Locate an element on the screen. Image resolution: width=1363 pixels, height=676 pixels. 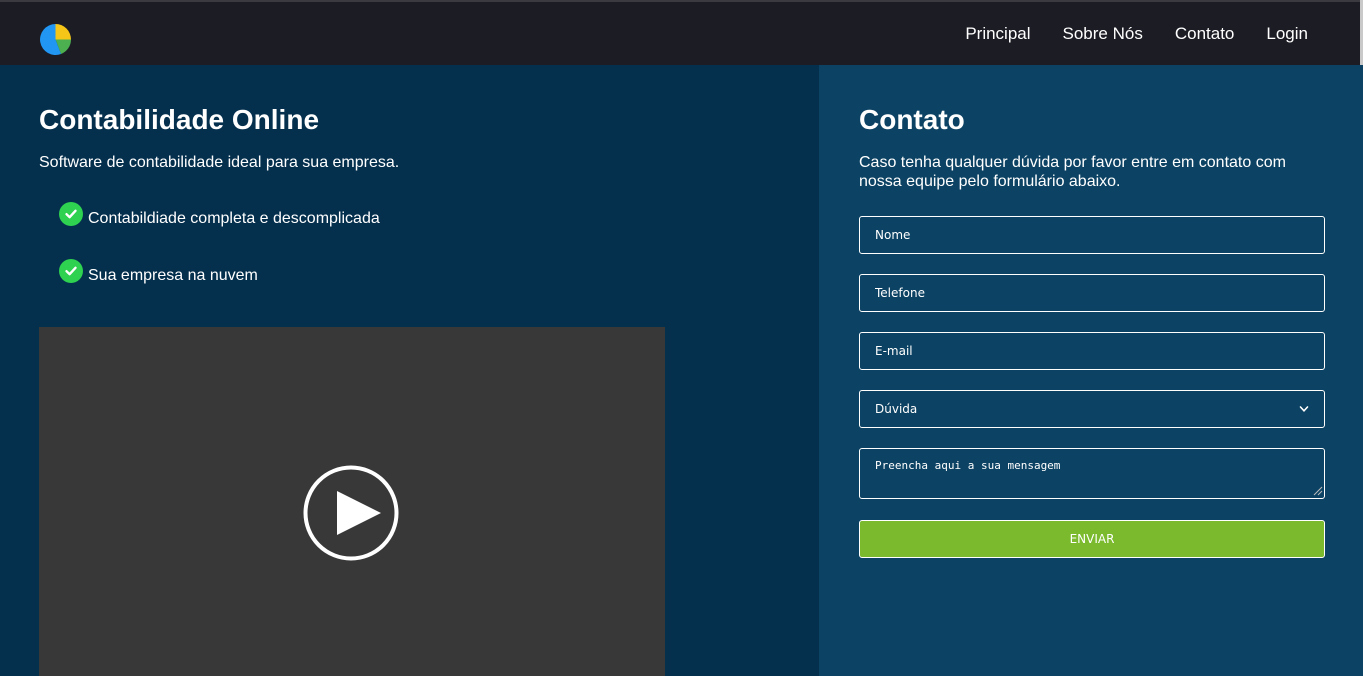
feature-item: Sua empresa na nuvem is located at coordinates (158, 272).